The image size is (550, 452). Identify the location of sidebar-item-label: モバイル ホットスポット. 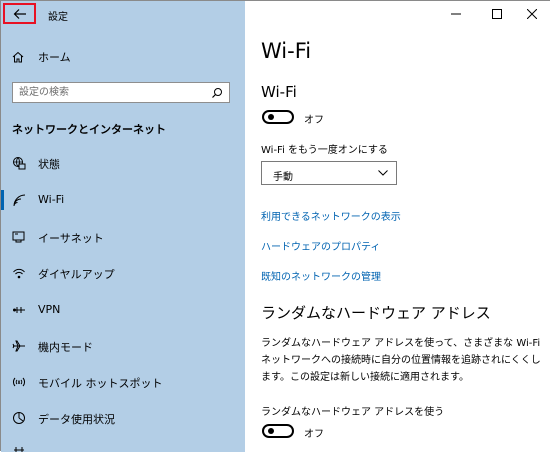
(100, 383).